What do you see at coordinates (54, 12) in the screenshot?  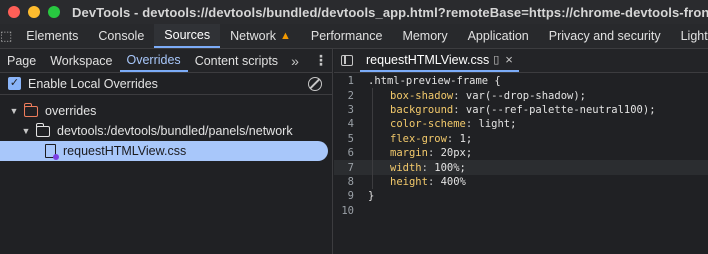 I see `zoom-window-button` at bounding box center [54, 12].